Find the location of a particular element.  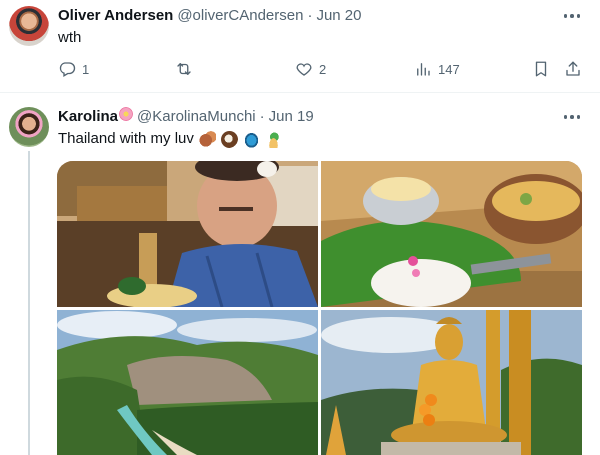

reply-count: 1 is located at coordinates (86, 69).